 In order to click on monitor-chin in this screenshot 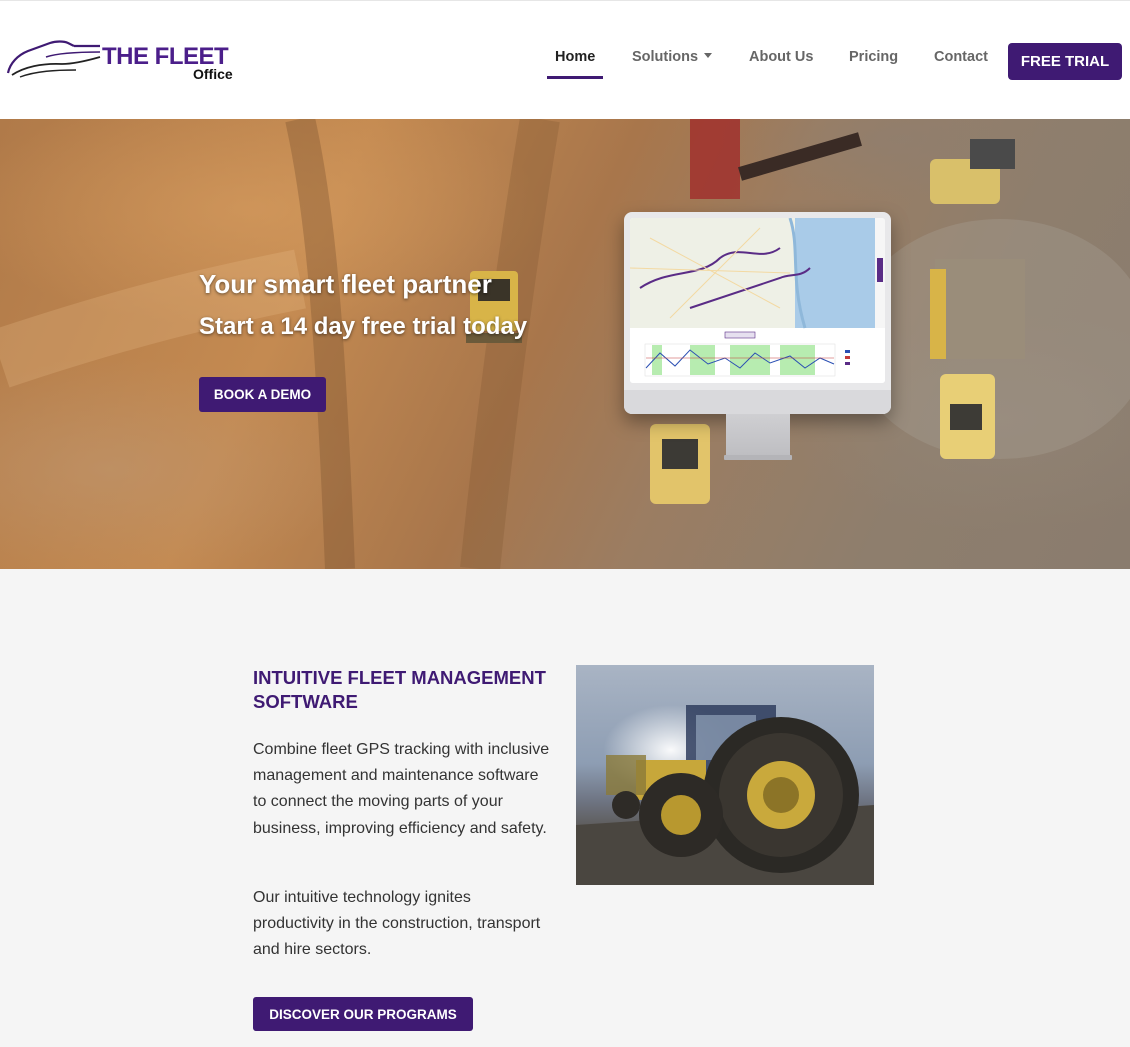, I will do `click(757, 402)`.